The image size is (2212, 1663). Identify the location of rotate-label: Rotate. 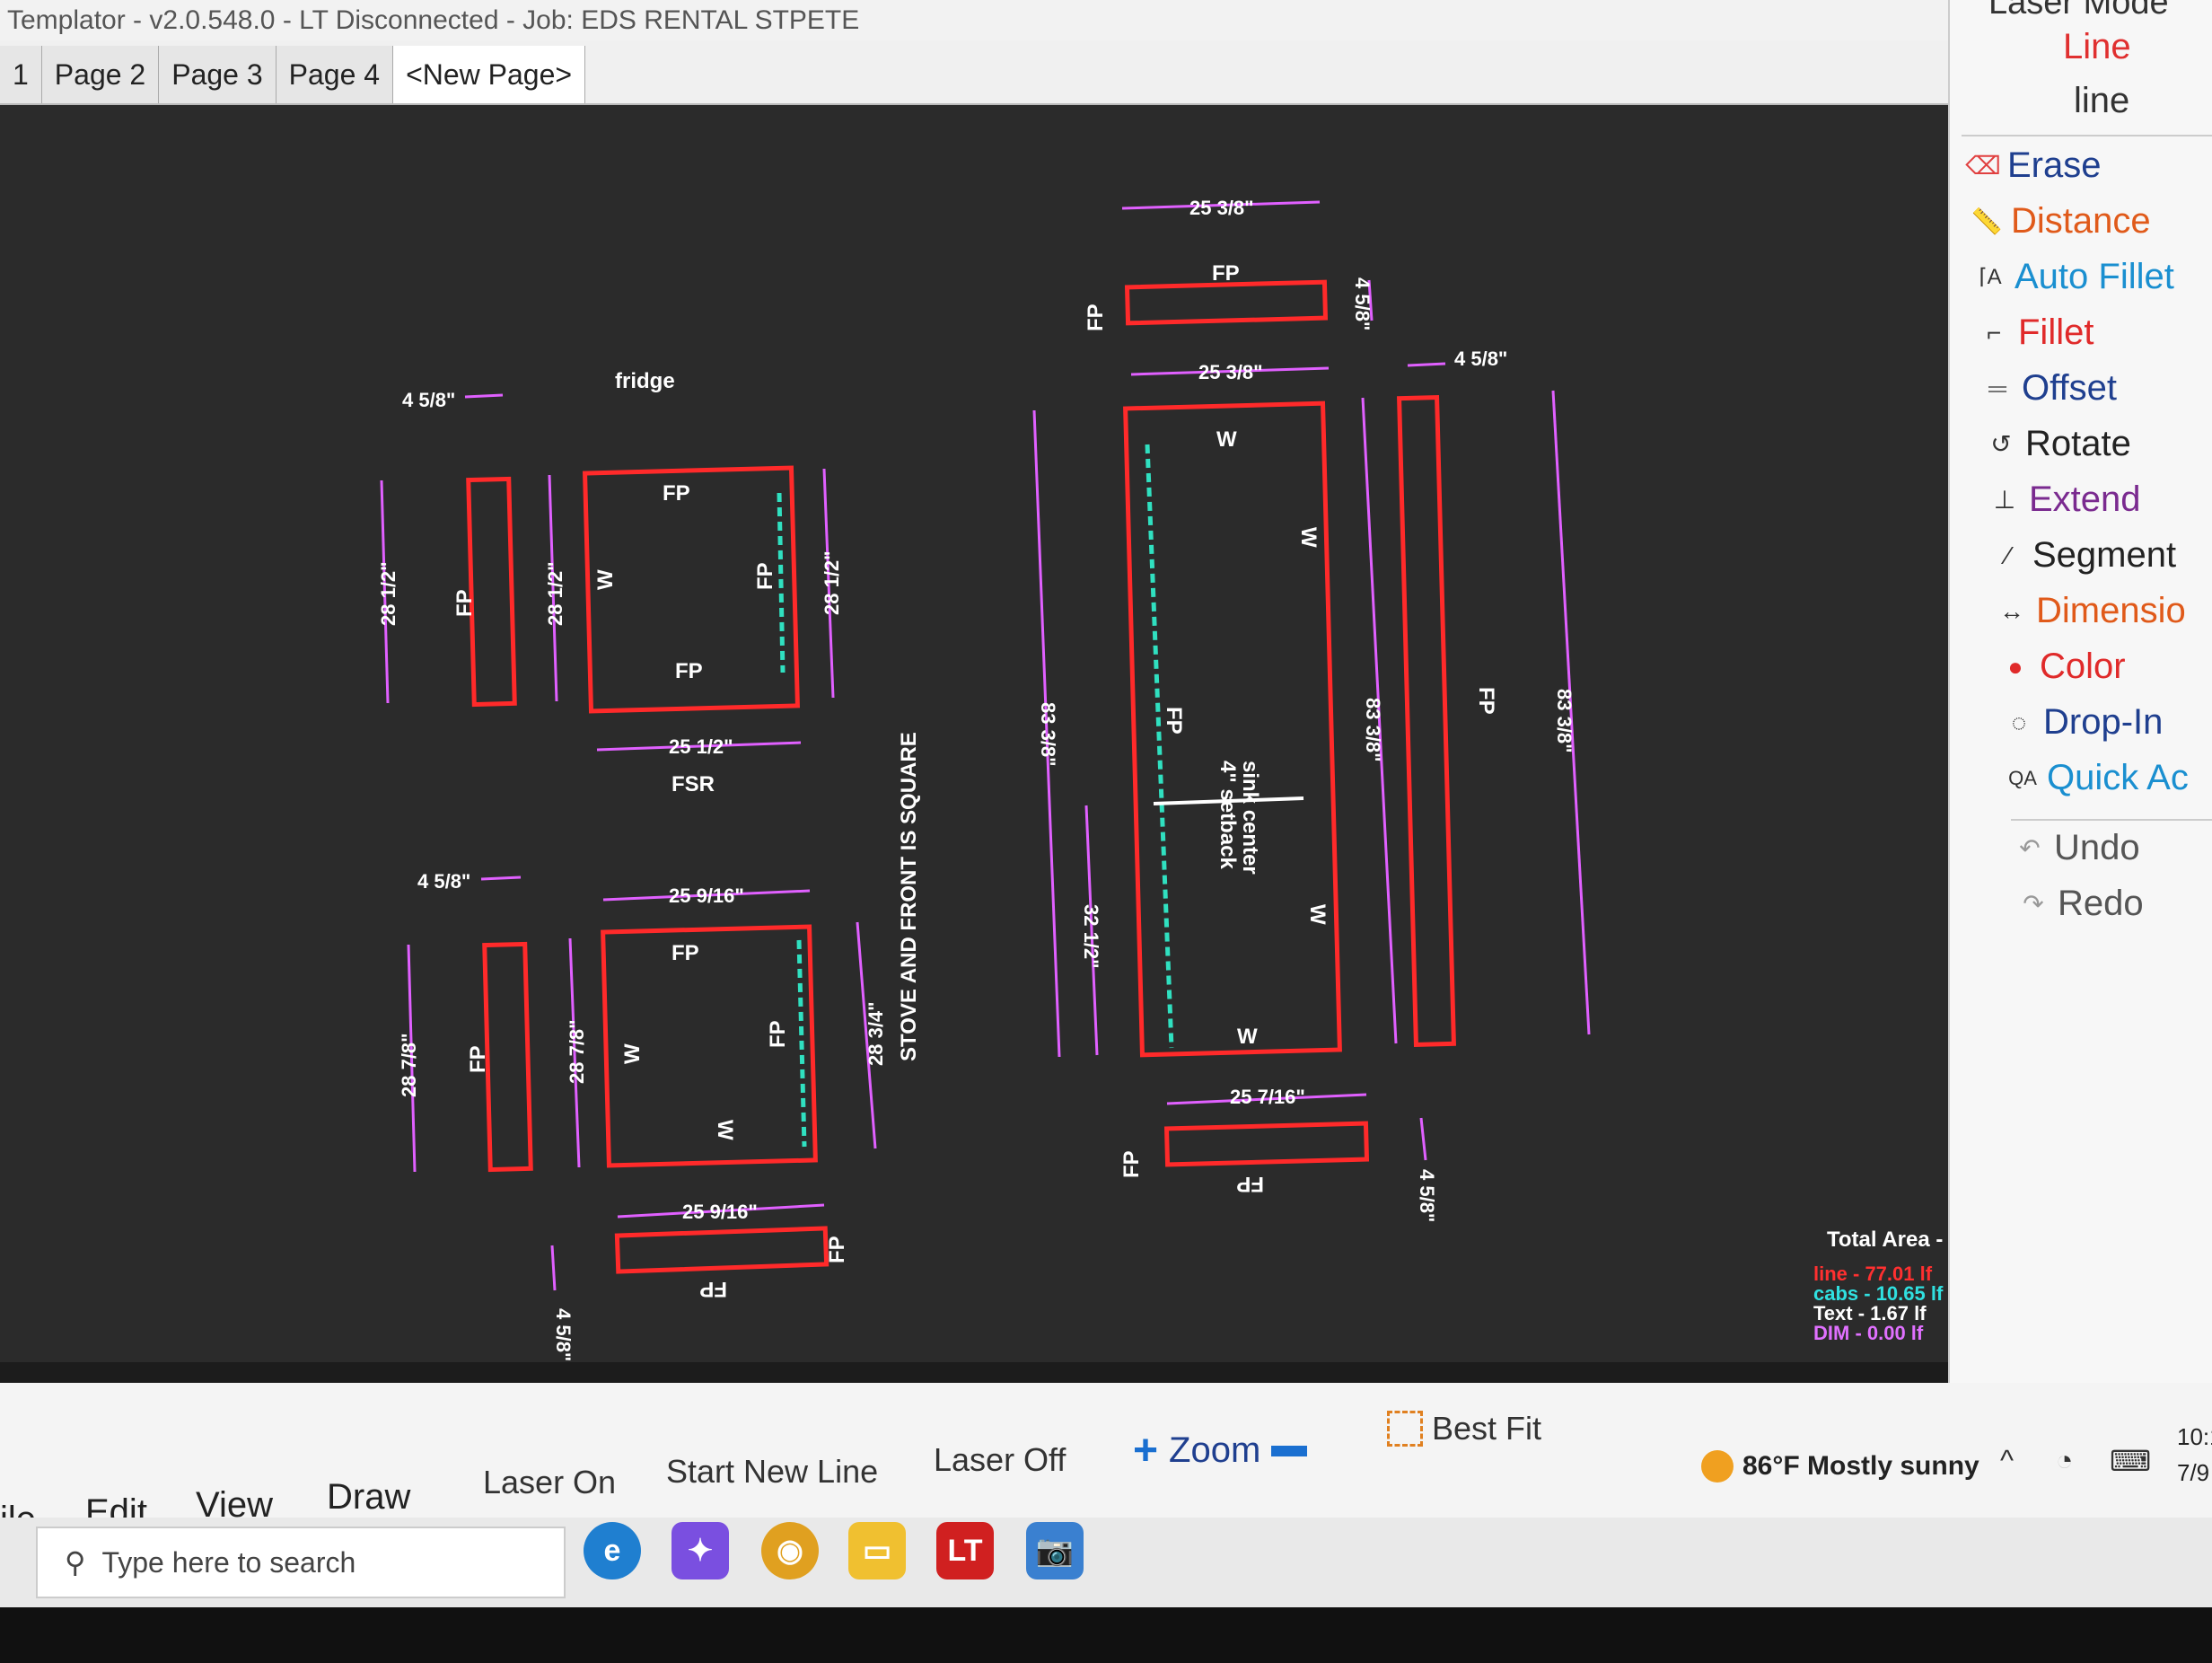
(2078, 444).